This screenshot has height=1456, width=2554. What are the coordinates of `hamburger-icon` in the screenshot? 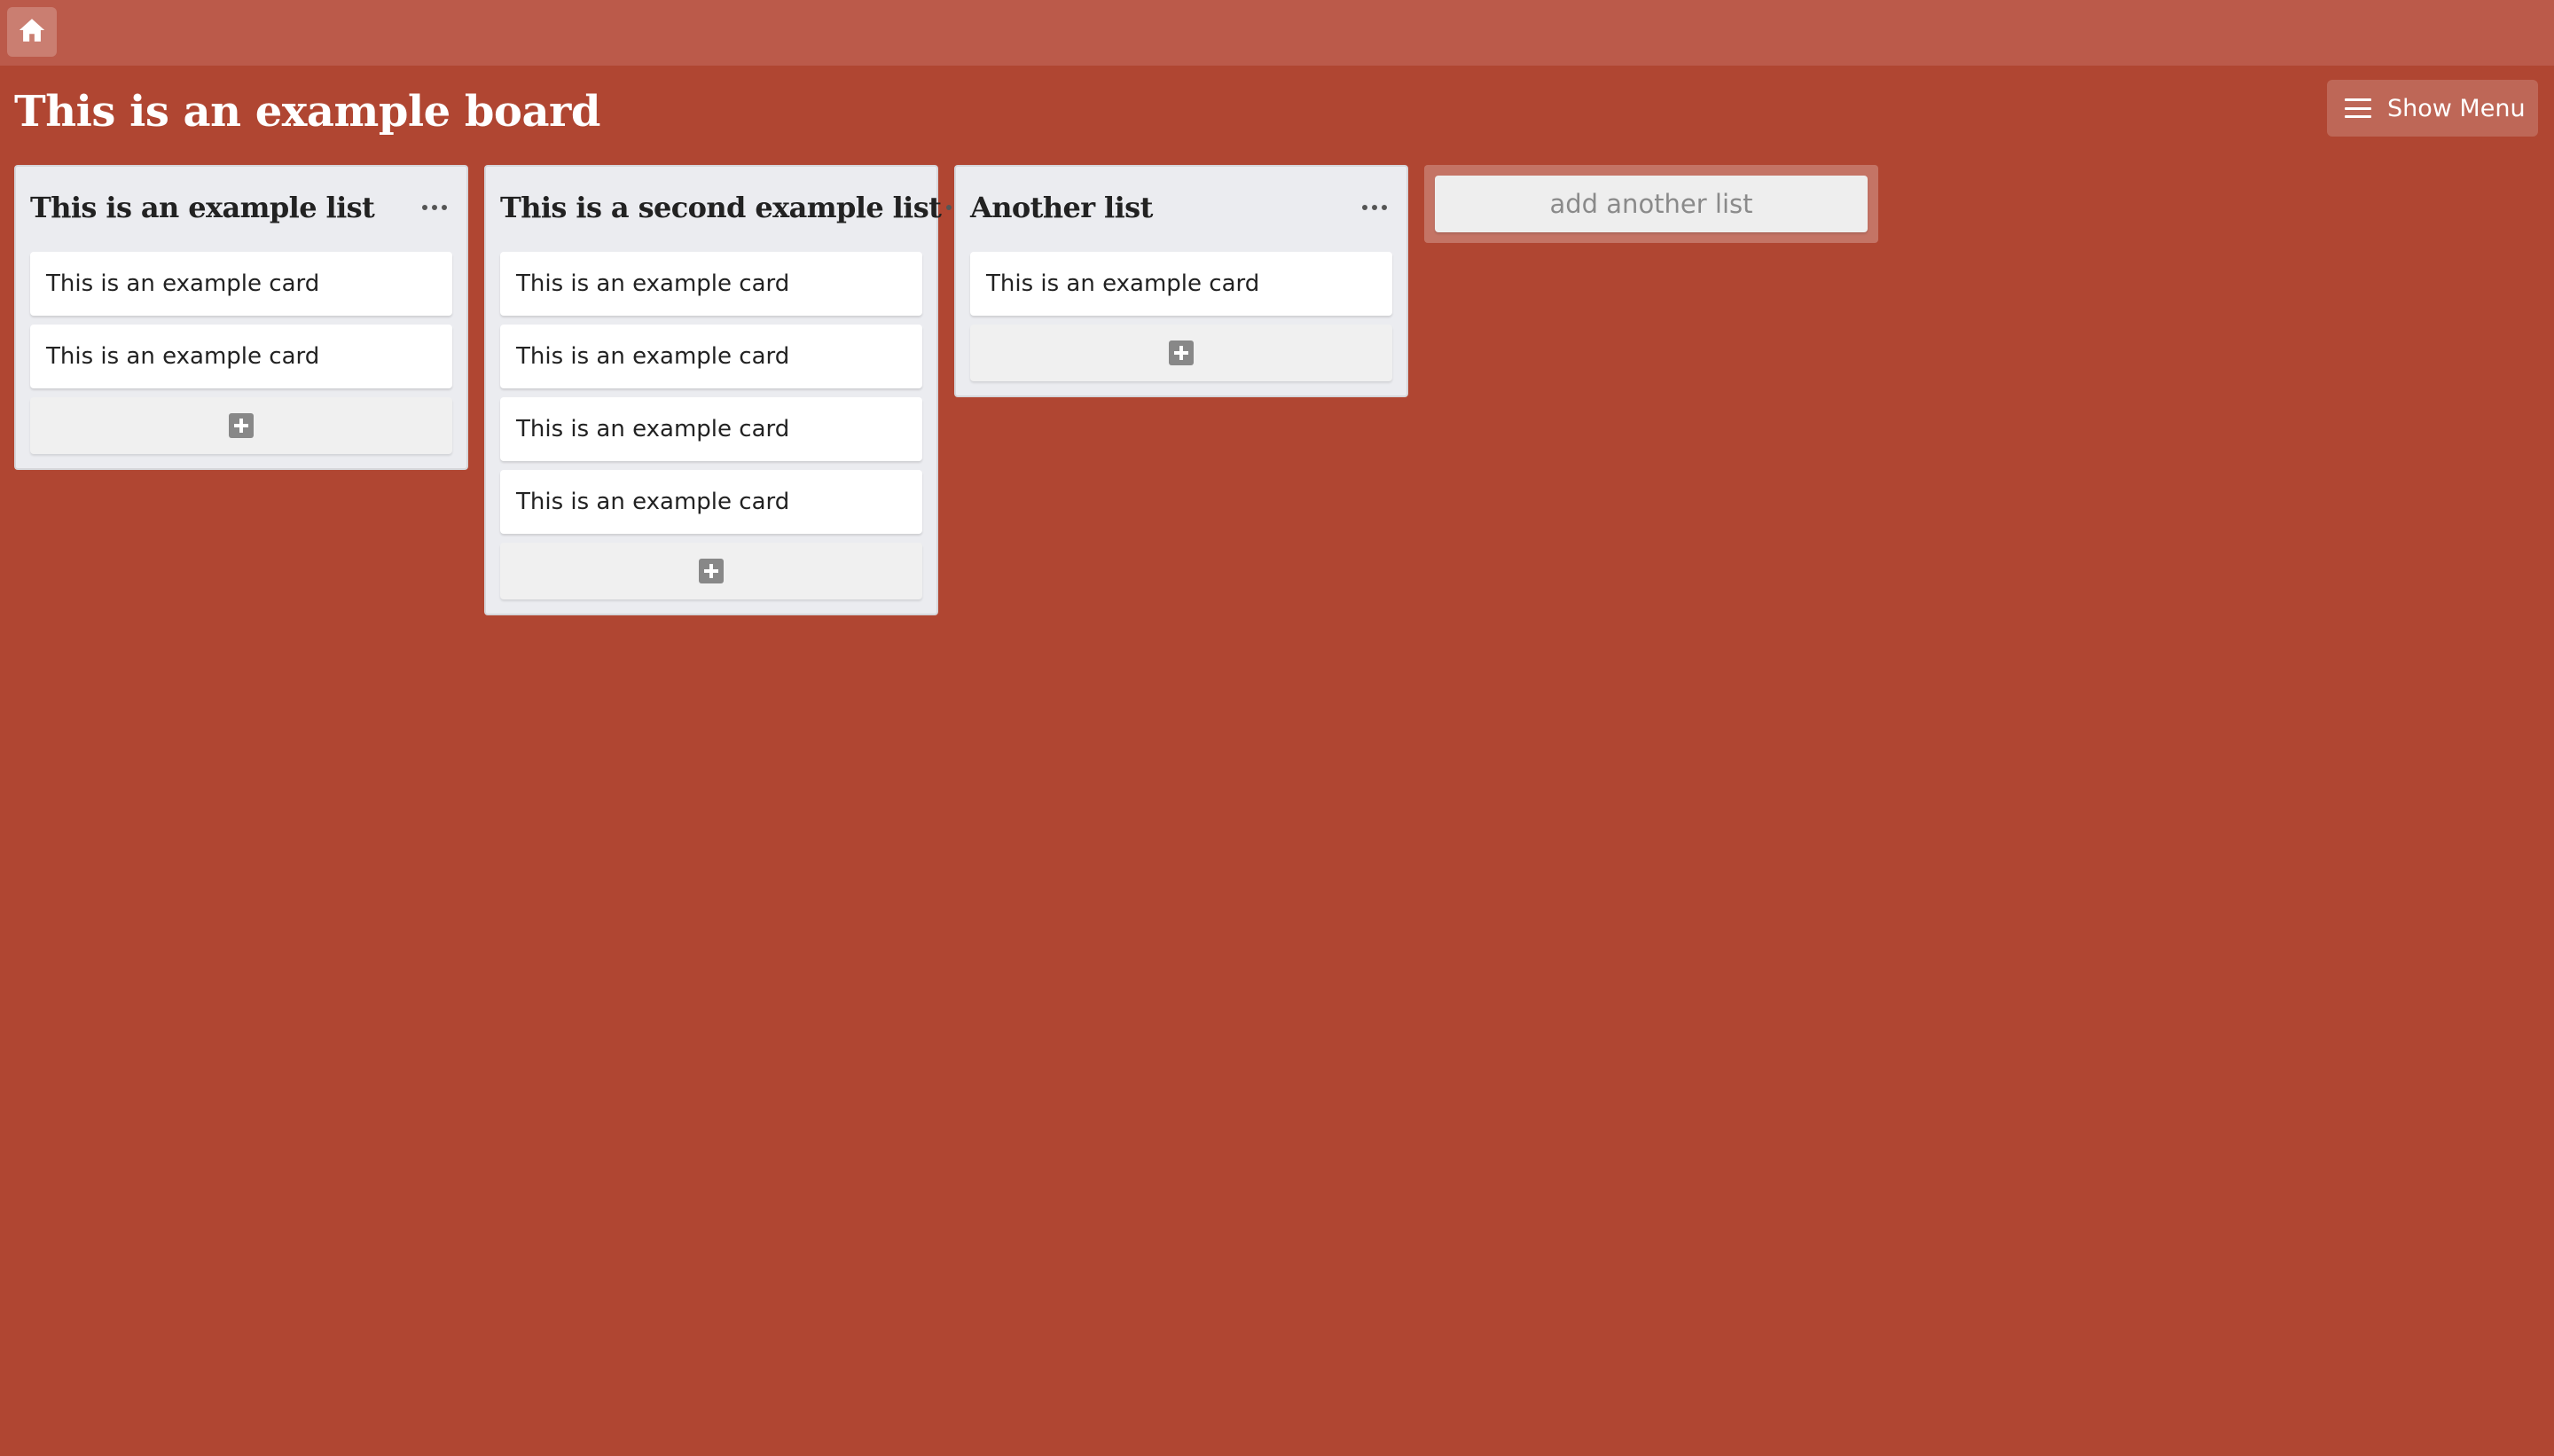 It's located at (2358, 108).